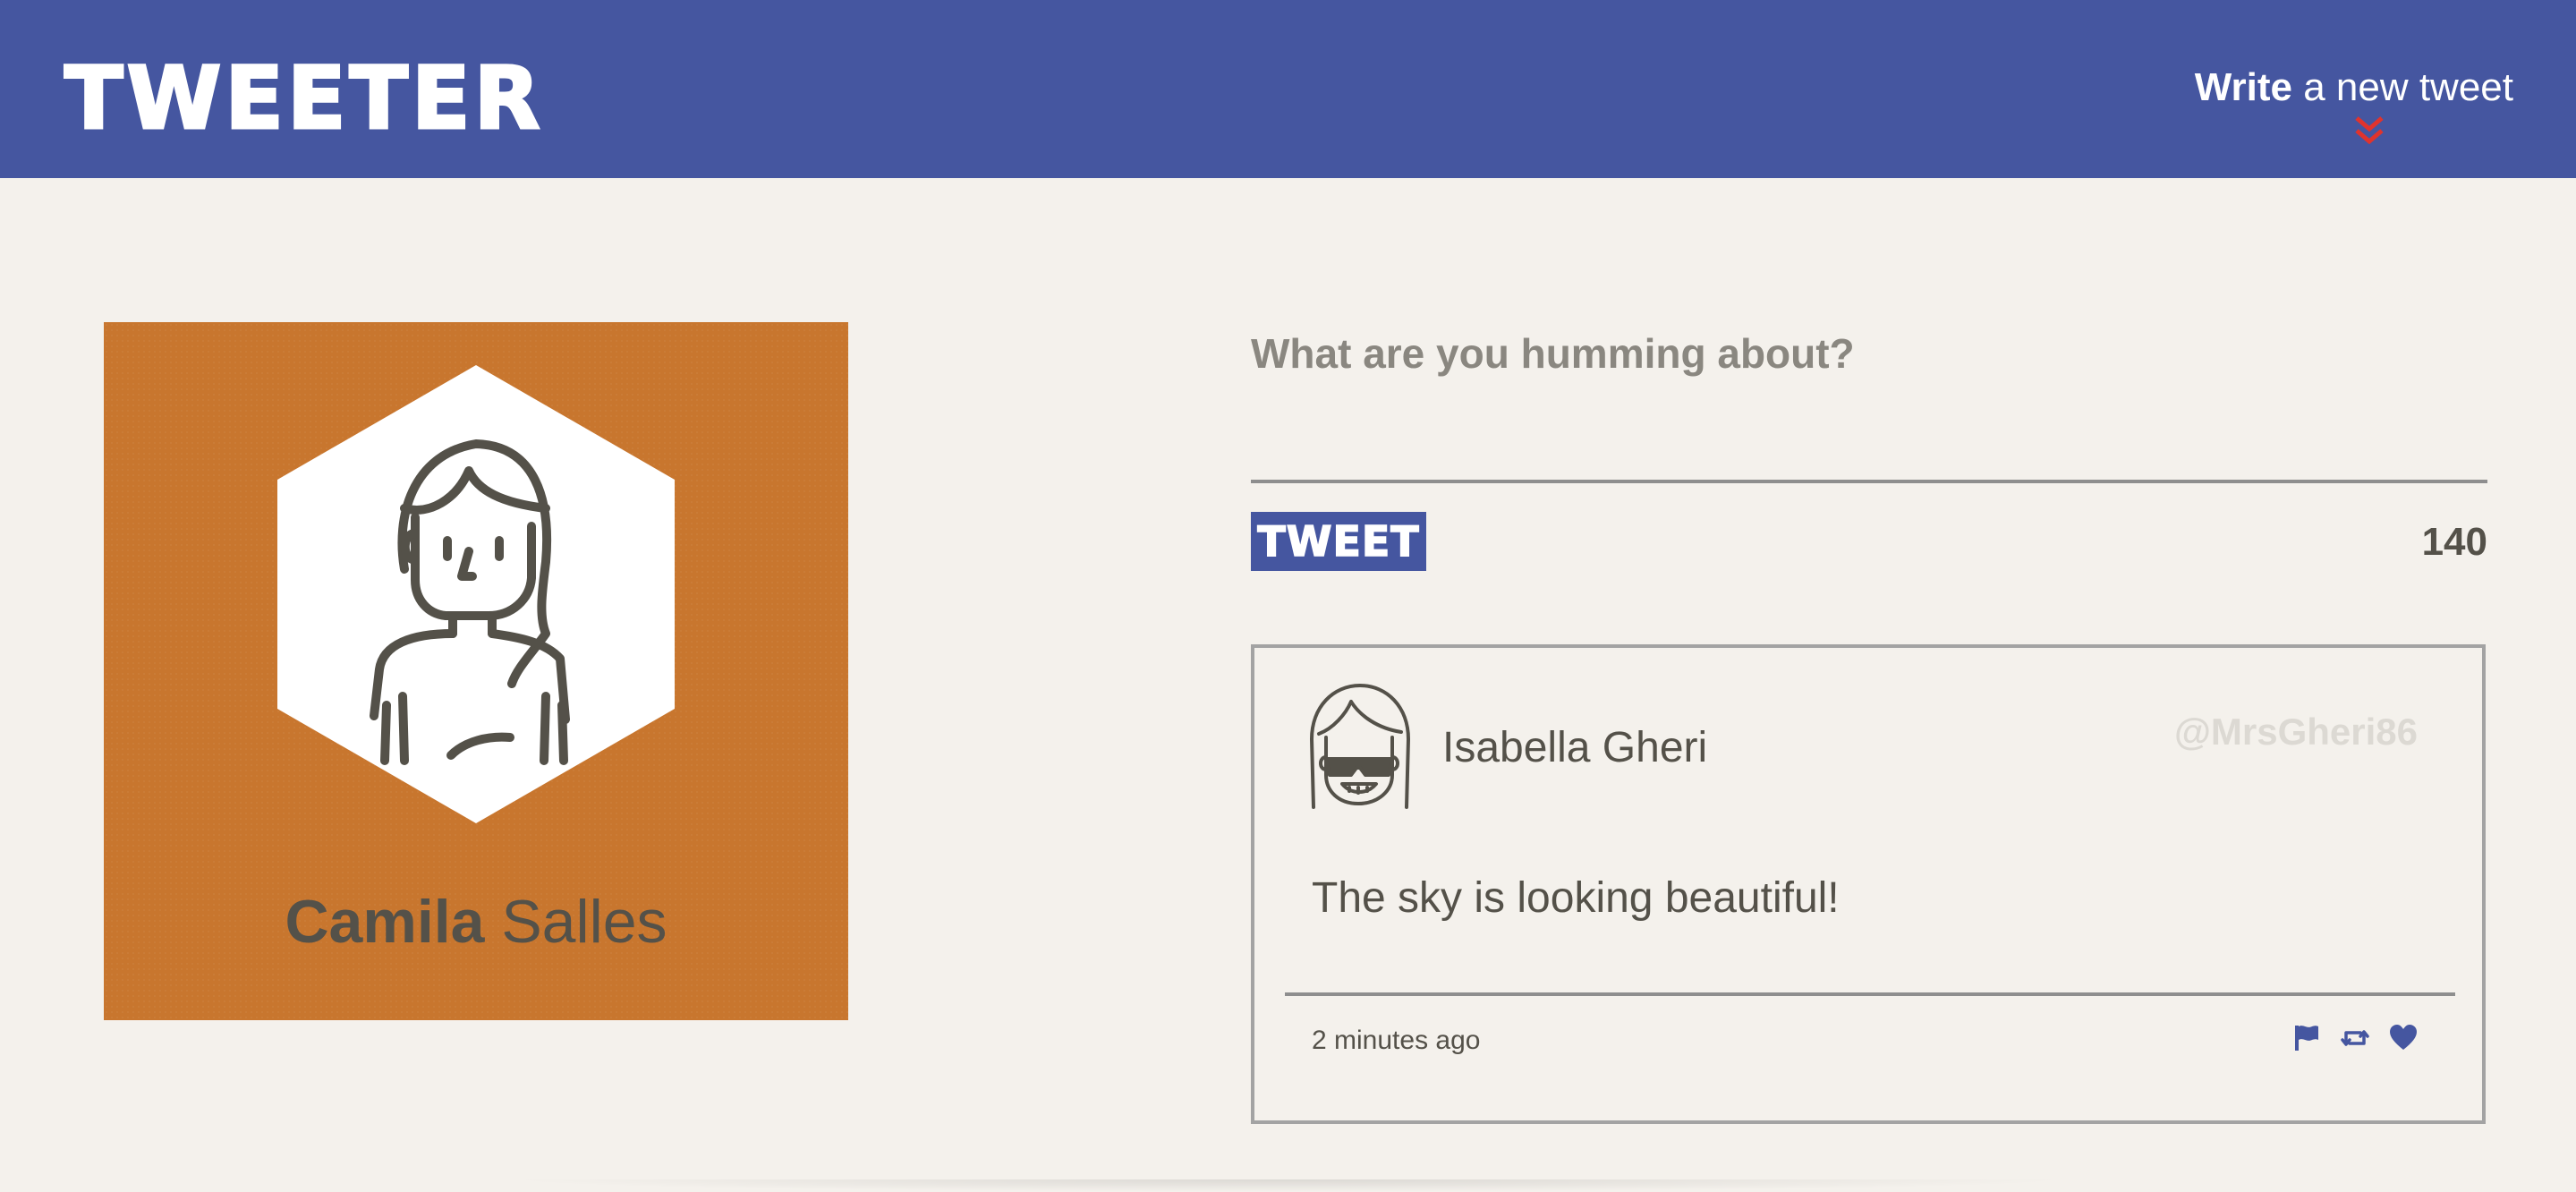 Image resolution: width=2576 pixels, height=1192 pixels. I want to click on write-new-tweet-toggle: Write a new tweet, so click(2352, 110).